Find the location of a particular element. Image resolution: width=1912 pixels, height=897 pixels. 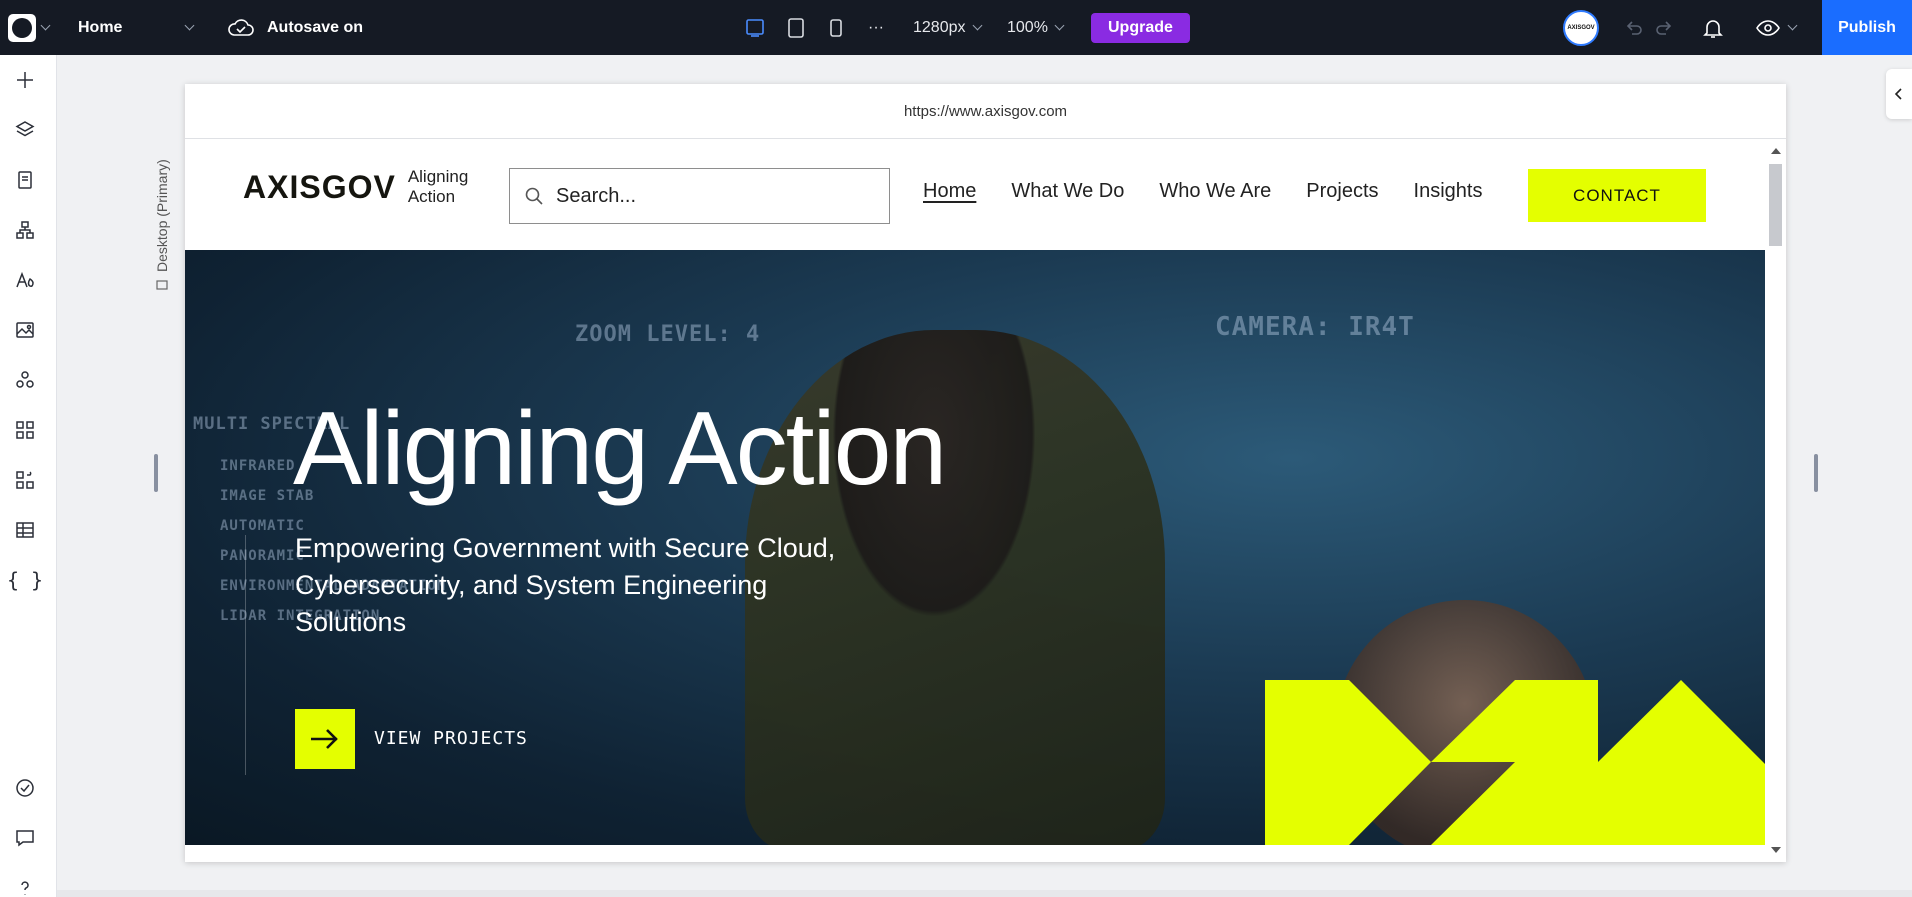

zoom-selector: 100% is located at coordinates (1036, 27).